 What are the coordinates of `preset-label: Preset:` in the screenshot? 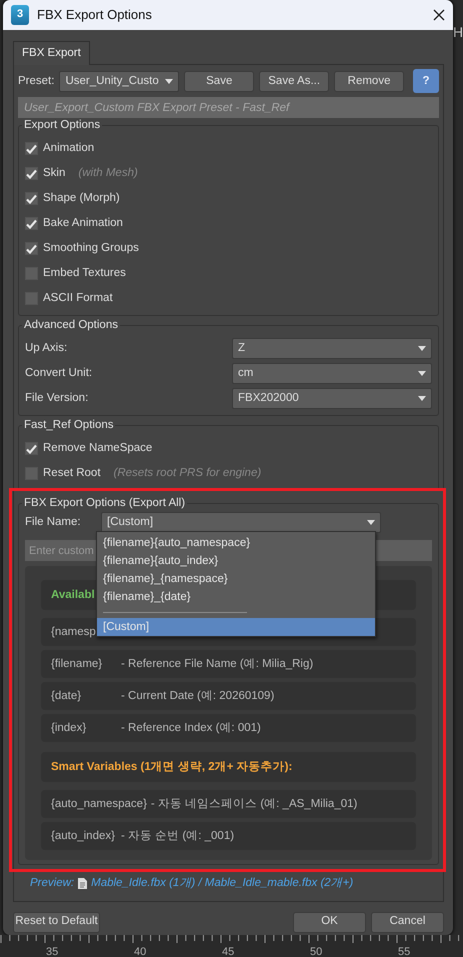 It's located at (36, 81).